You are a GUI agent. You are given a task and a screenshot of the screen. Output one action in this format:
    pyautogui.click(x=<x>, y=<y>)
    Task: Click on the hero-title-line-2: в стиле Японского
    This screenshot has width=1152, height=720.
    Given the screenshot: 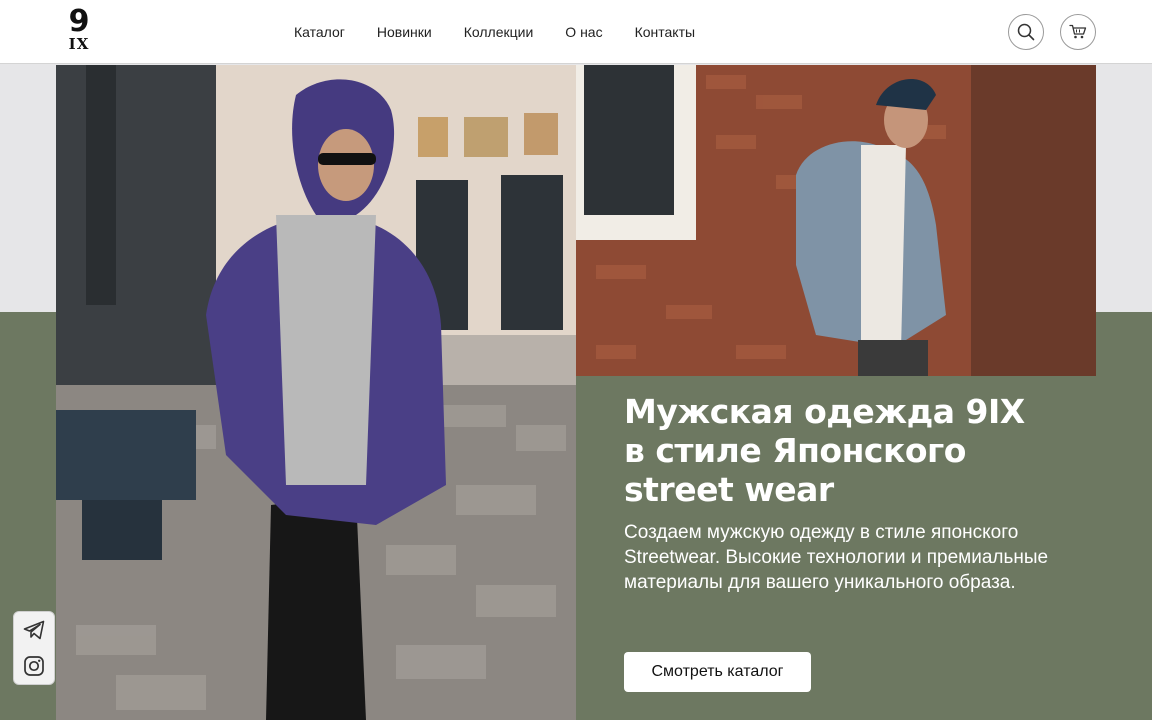 What is the action you would take?
    pyautogui.click(x=795, y=450)
    